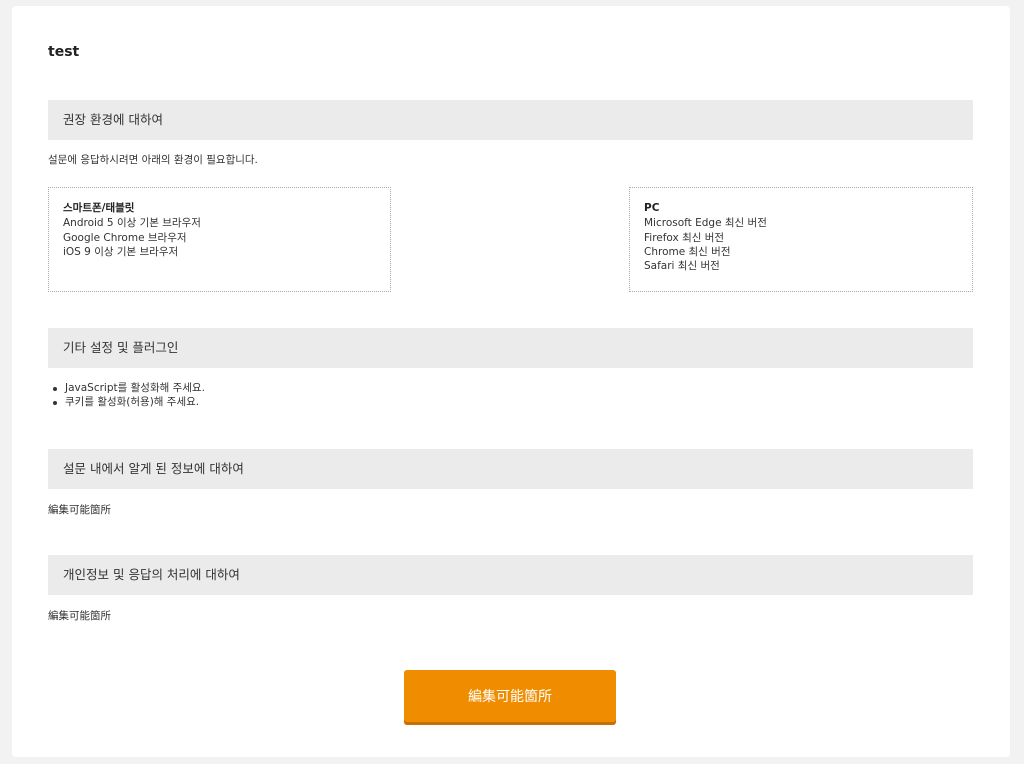 The image size is (1024, 764). I want to click on env-pc-item: Microsoft Edge 최신 버전, so click(705, 223).